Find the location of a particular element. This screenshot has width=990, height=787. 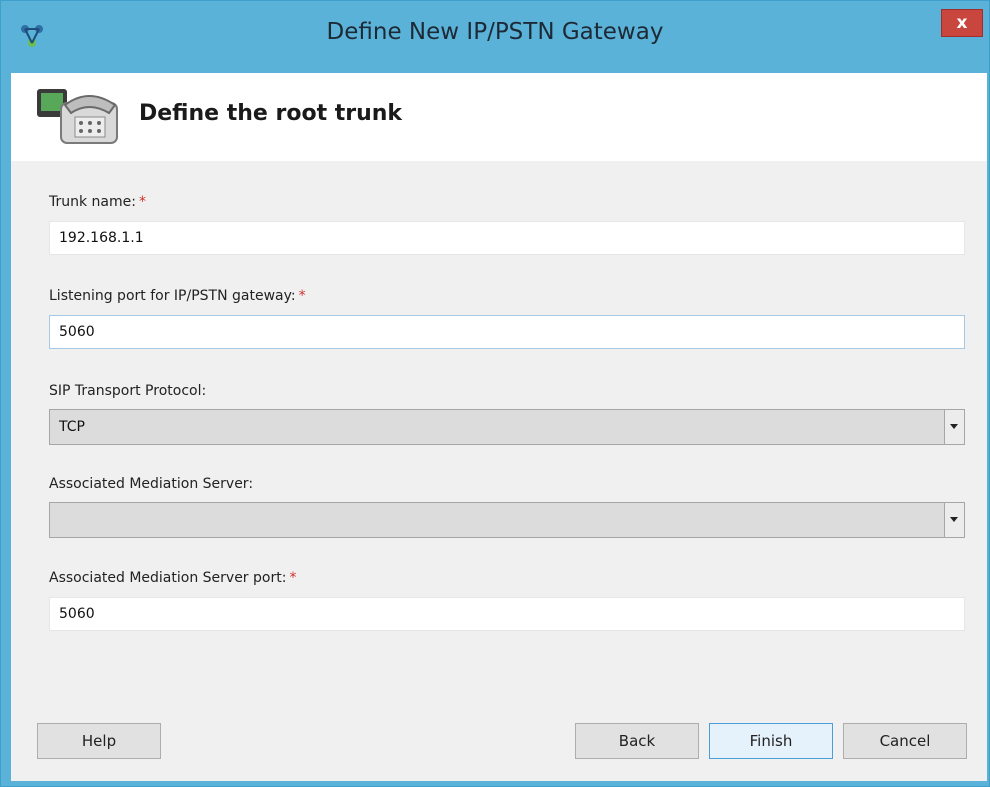

close-button: x is located at coordinates (962, 23).